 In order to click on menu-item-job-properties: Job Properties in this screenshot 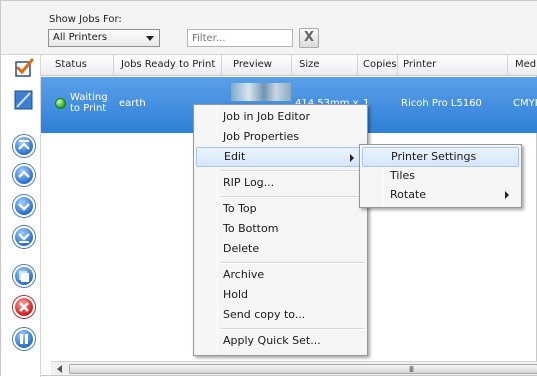, I will do `click(280, 137)`.